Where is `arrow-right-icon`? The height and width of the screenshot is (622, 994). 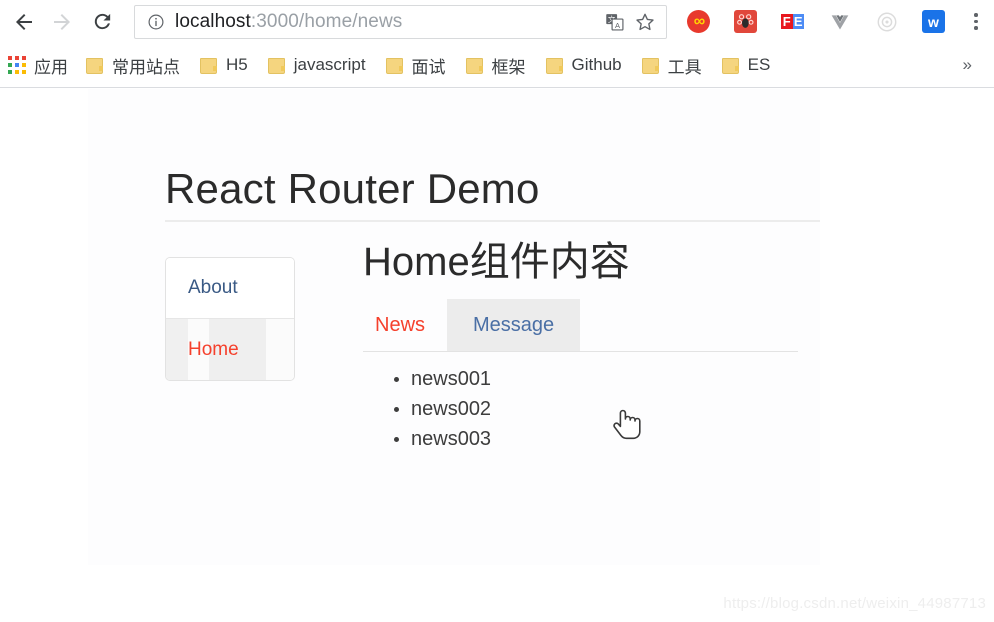 arrow-right-icon is located at coordinates (62, 21).